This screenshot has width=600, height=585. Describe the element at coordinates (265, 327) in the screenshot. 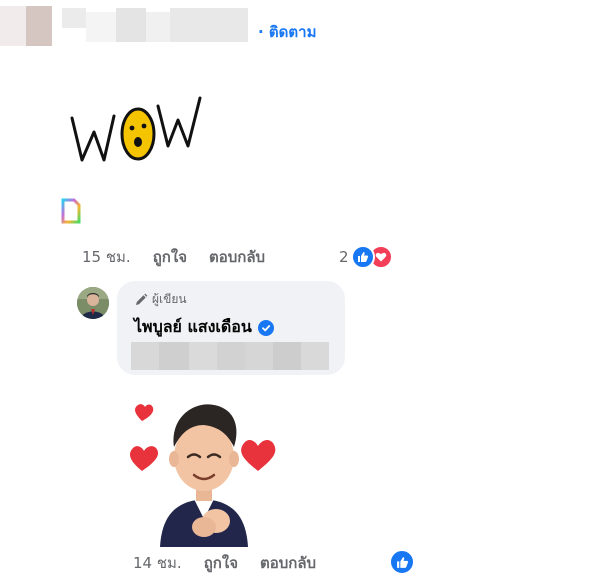

I see `verified-badge-icon` at that location.